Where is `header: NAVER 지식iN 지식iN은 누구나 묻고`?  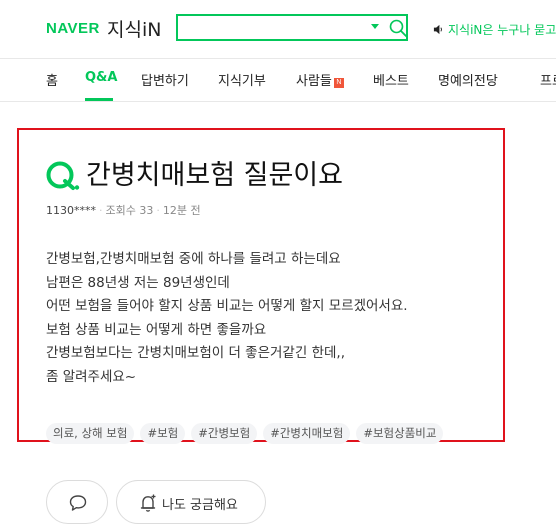 header: NAVER 지식iN 지식iN은 누구나 묻고 is located at coordinates (278, 29).